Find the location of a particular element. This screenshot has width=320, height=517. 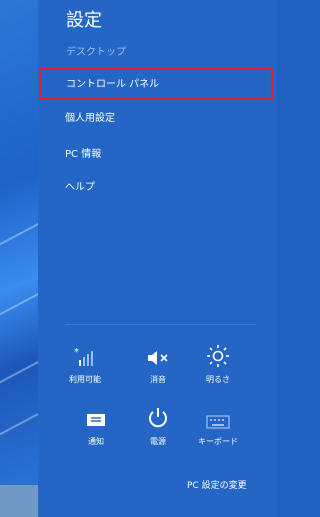

quick-setting-notifications: 通知 is located at coordinates (96, 425).